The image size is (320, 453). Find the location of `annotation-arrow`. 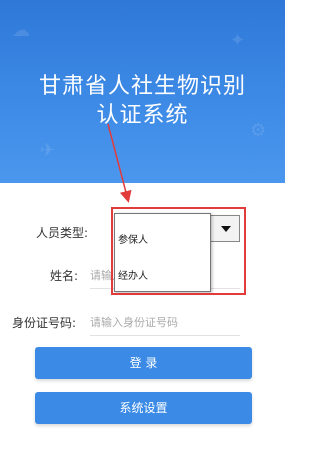

annotation-arrow is located at coordinates (119, 163).